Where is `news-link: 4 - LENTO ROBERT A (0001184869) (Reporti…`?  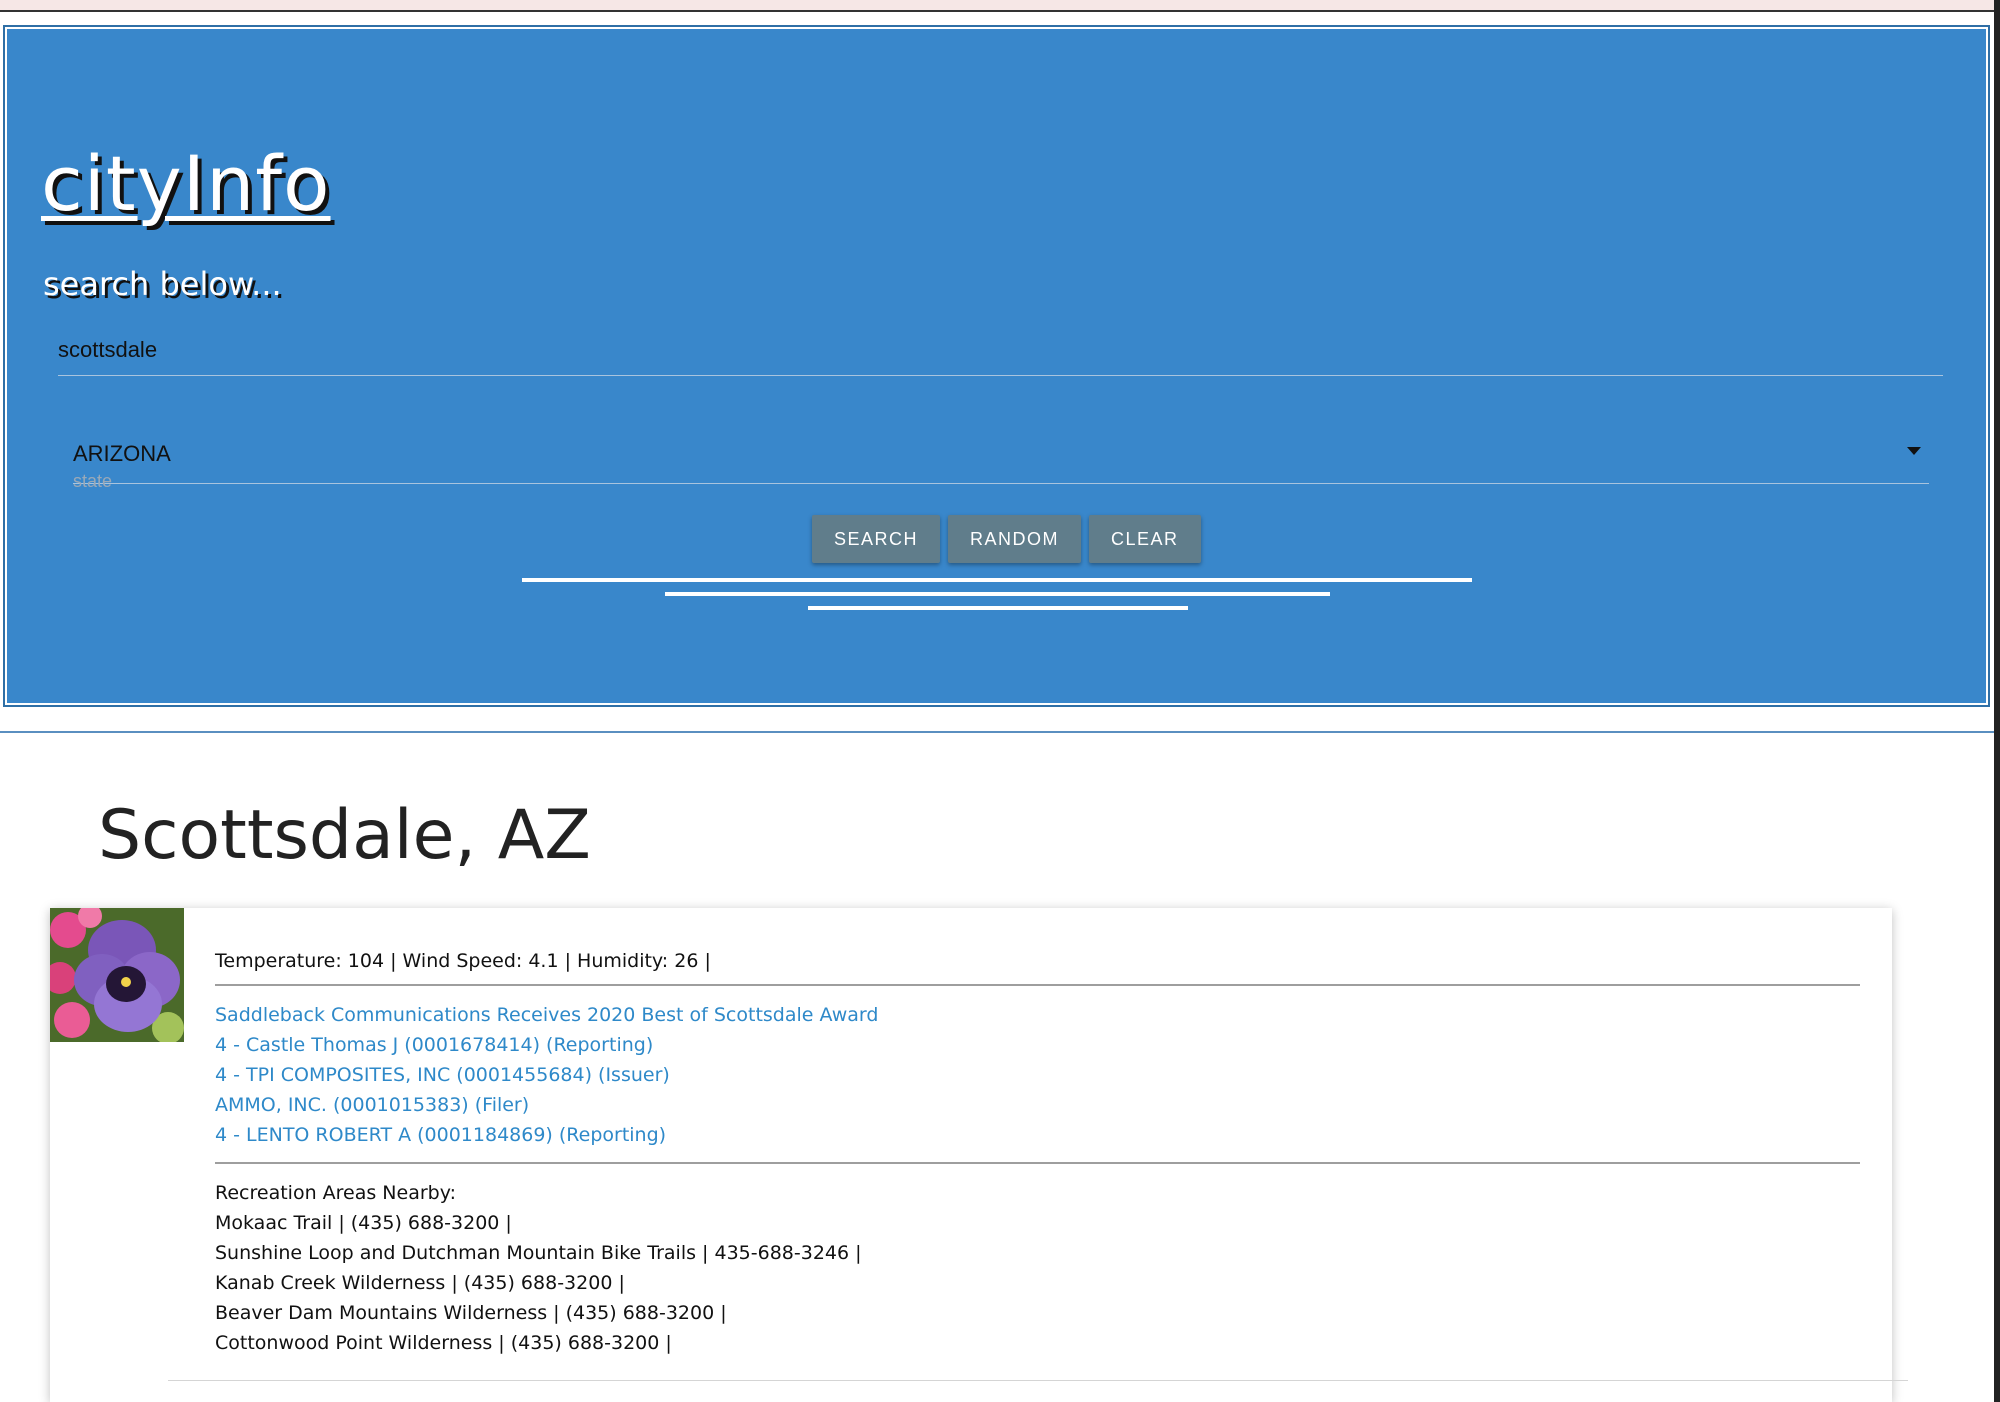 news-link: 4 - LENTO ROBERT A (0001184869) (Reporti… is located at coordinates (1037, 1135).